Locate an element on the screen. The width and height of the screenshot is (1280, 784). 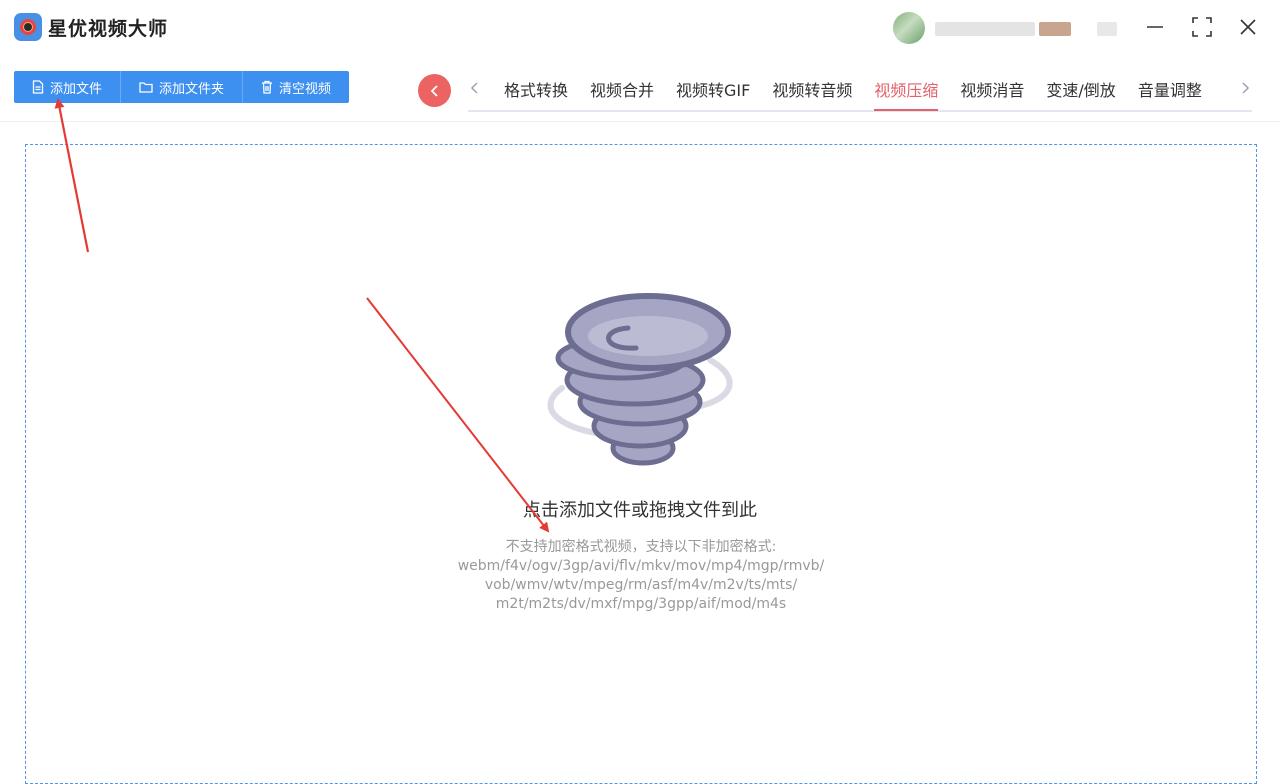
file-icon is located at coordinates (38, 87).